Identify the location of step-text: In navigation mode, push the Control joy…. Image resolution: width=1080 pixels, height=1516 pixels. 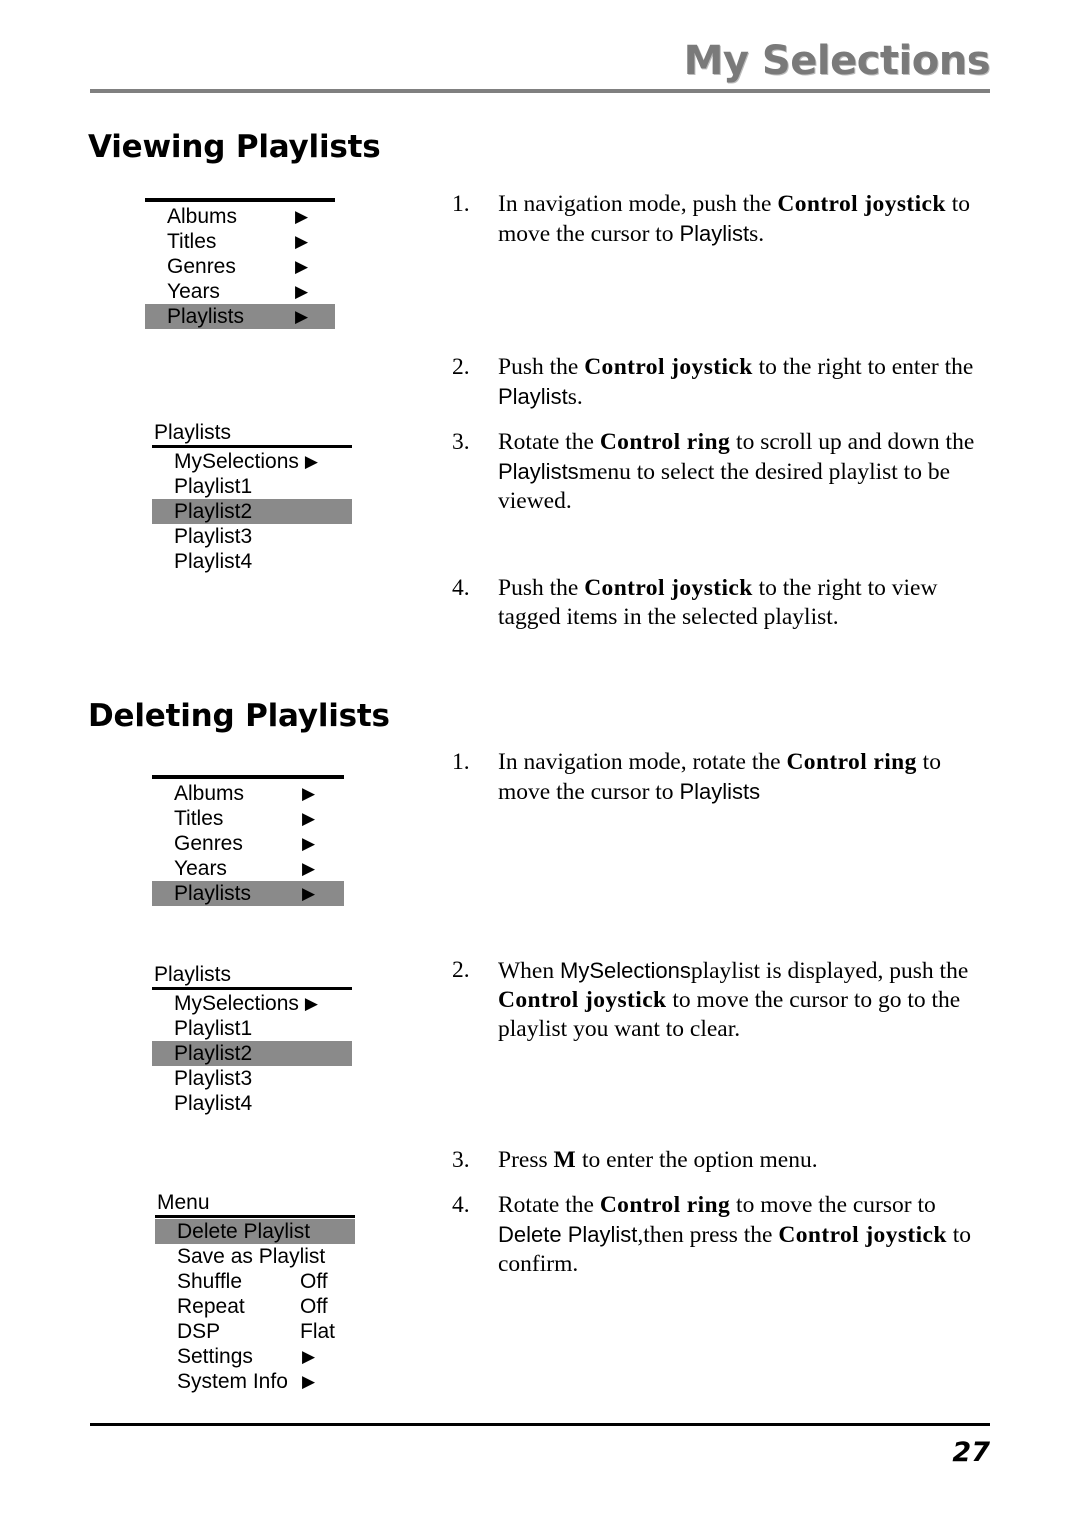
(740, 219).